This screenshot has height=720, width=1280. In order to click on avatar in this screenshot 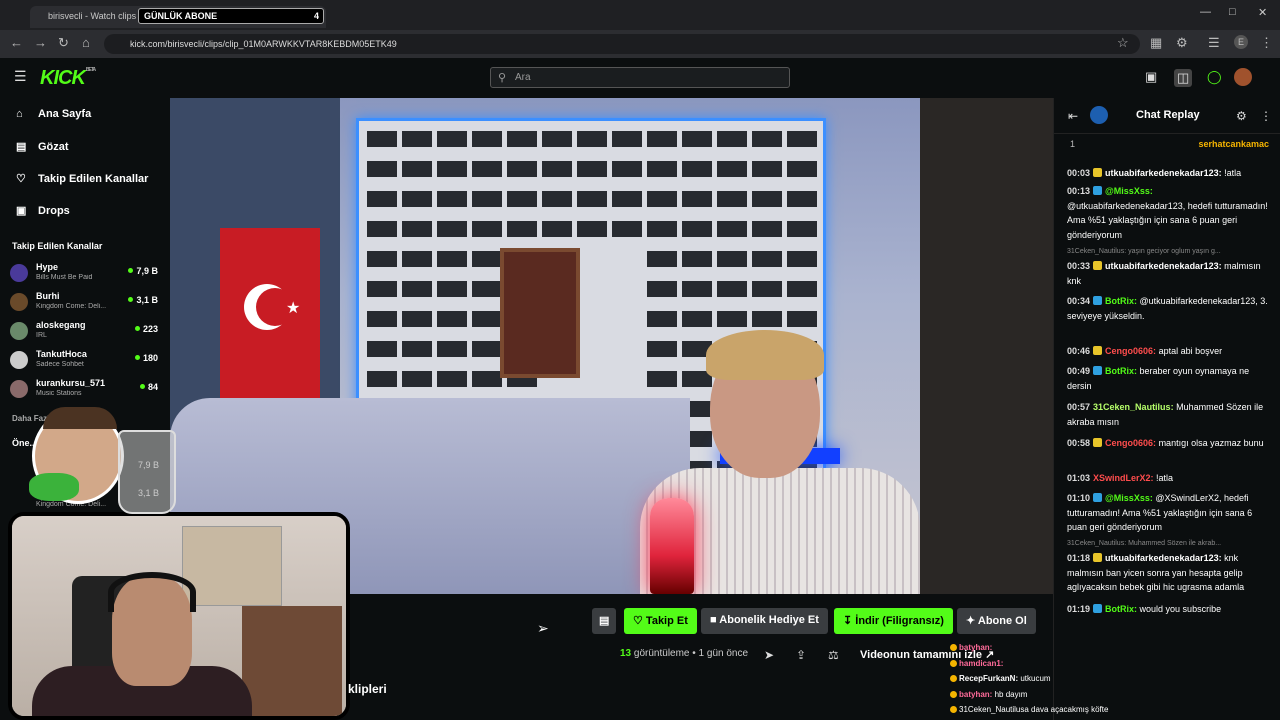, I will do `click(19, 389)`.